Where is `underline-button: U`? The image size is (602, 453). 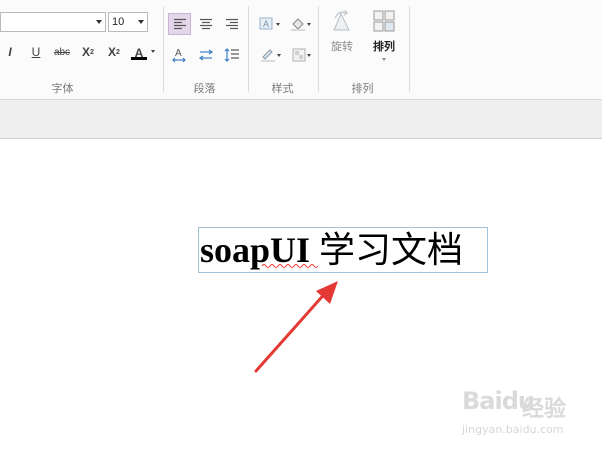 underline-button: U is located at coordinates (36, 52).